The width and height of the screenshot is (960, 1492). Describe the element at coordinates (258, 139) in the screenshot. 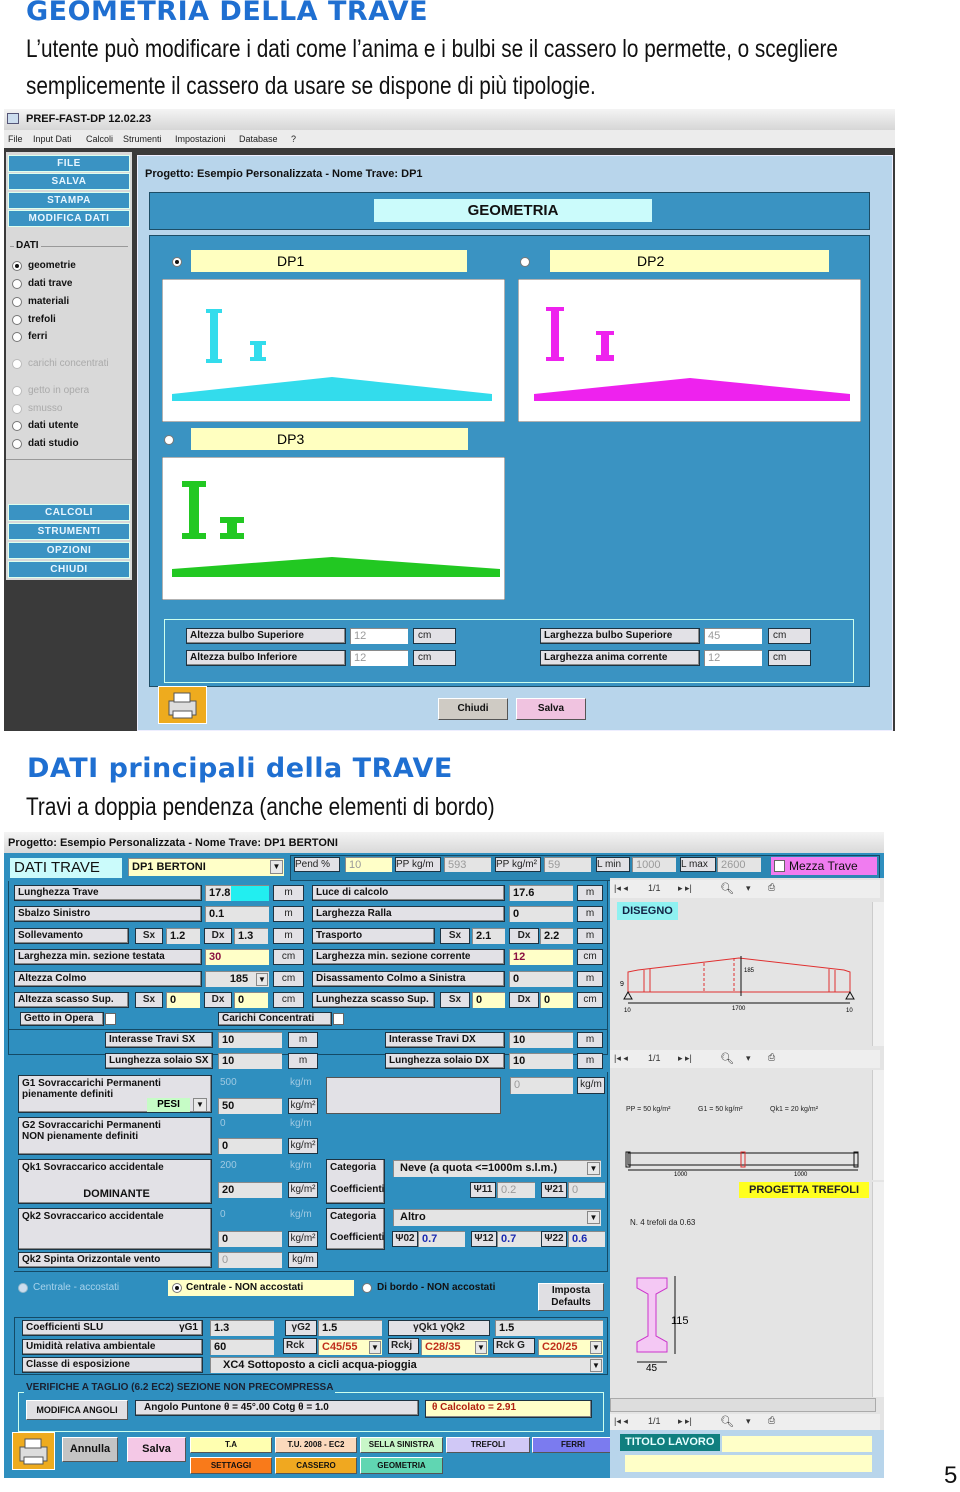

I see `menu-database: Database` at that location.